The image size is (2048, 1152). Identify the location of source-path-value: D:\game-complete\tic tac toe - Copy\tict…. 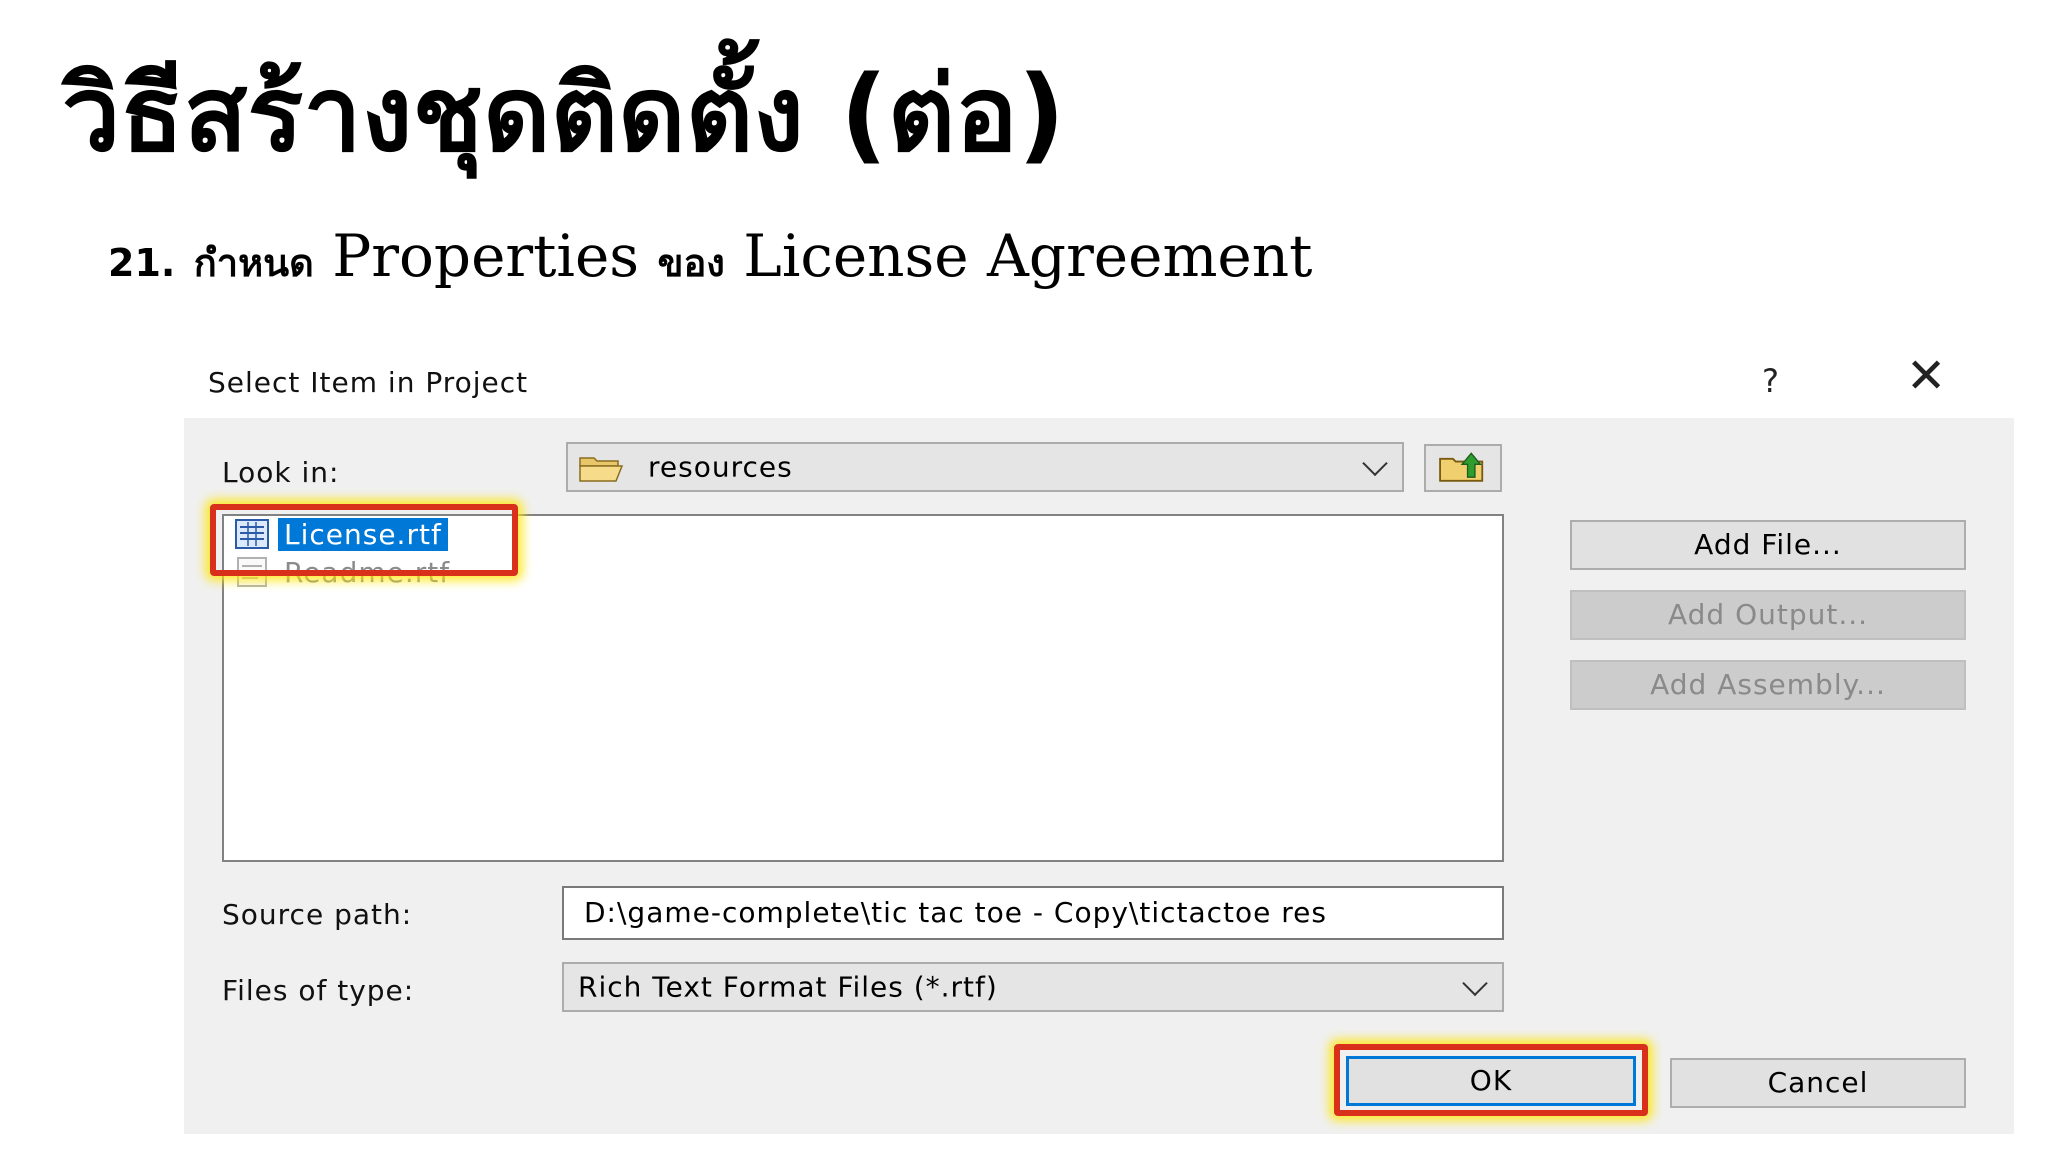
(955, 912).